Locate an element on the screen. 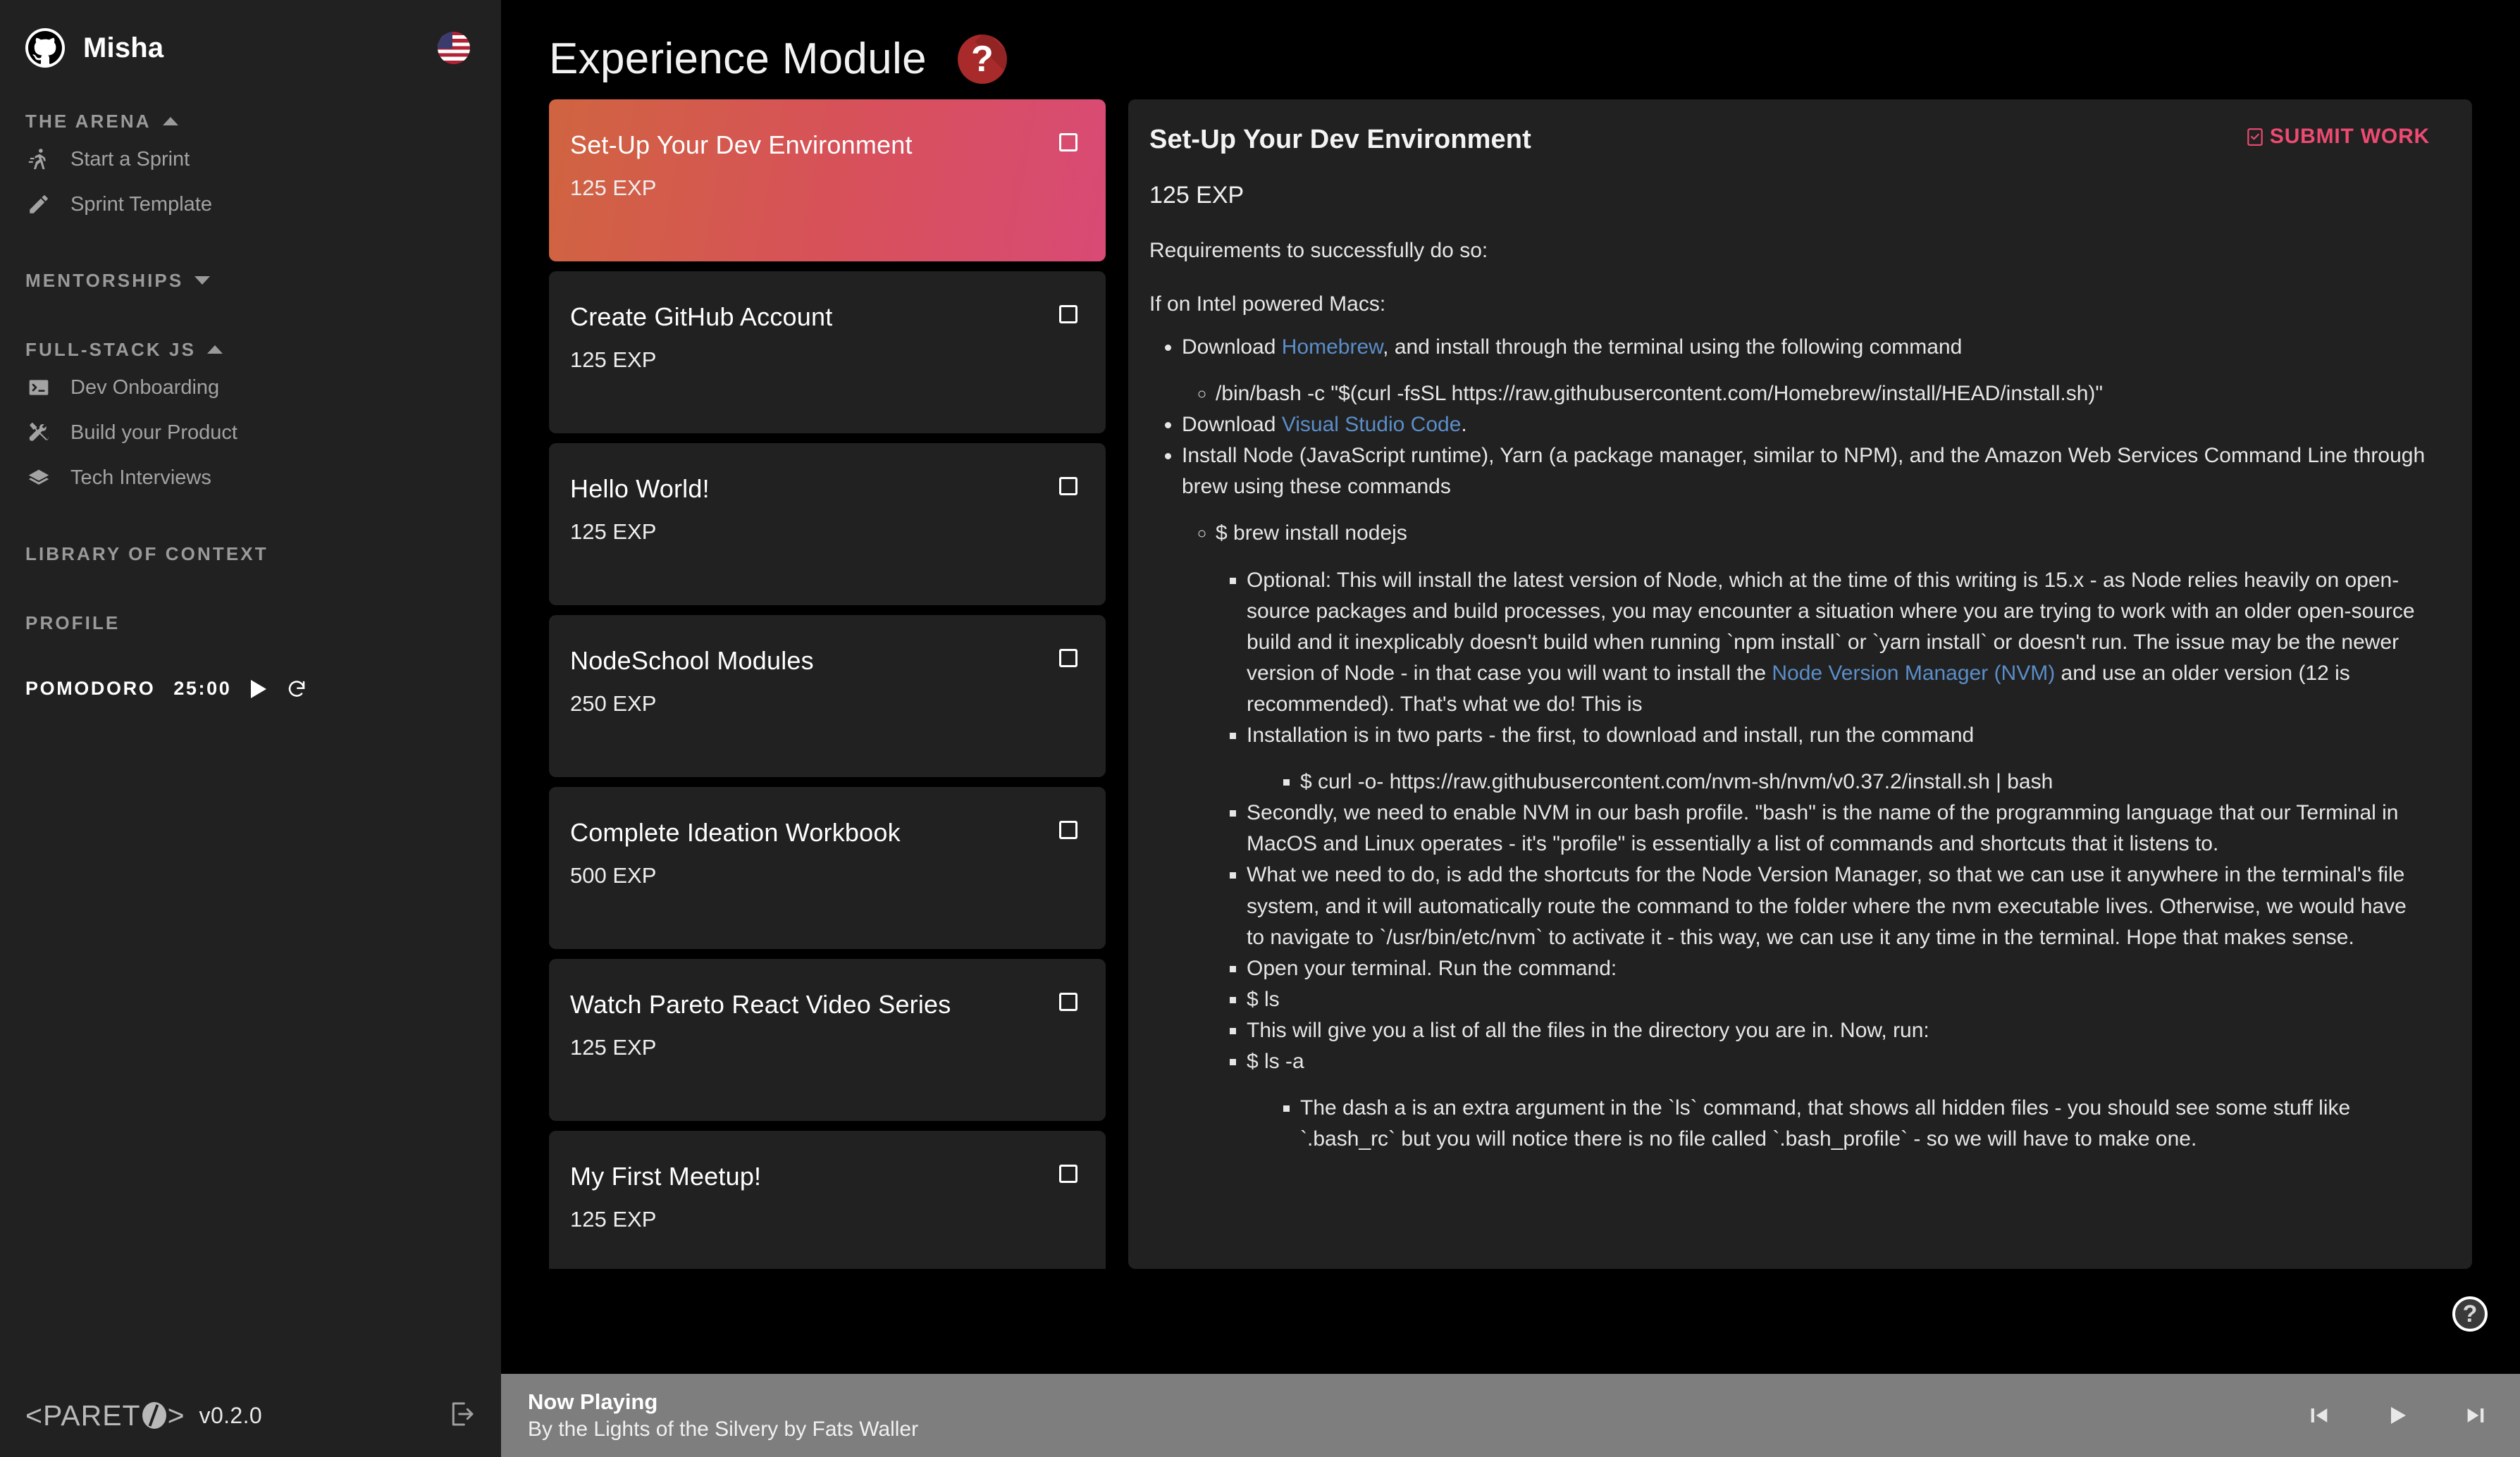 The image size is (2520, 1457). task-card-title: My First Meetup! is located at coordinates (666, 1177).